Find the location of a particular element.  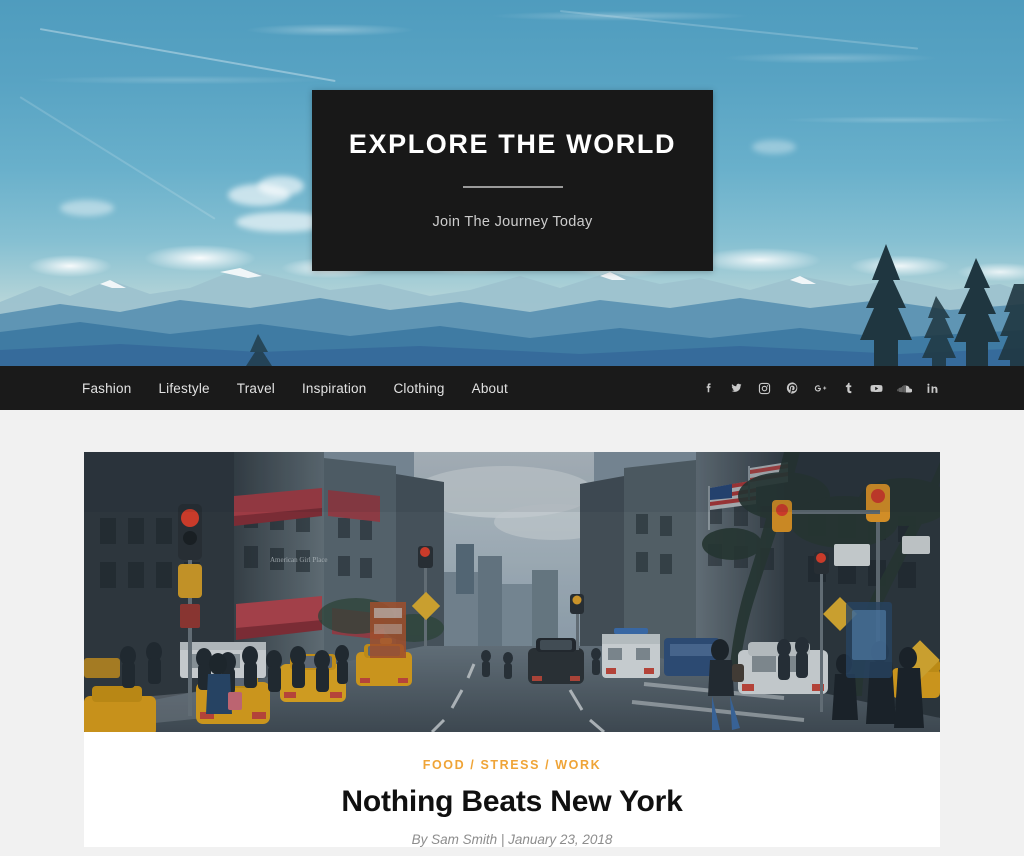

google-plus-icon is located at coordinates (820, 388).